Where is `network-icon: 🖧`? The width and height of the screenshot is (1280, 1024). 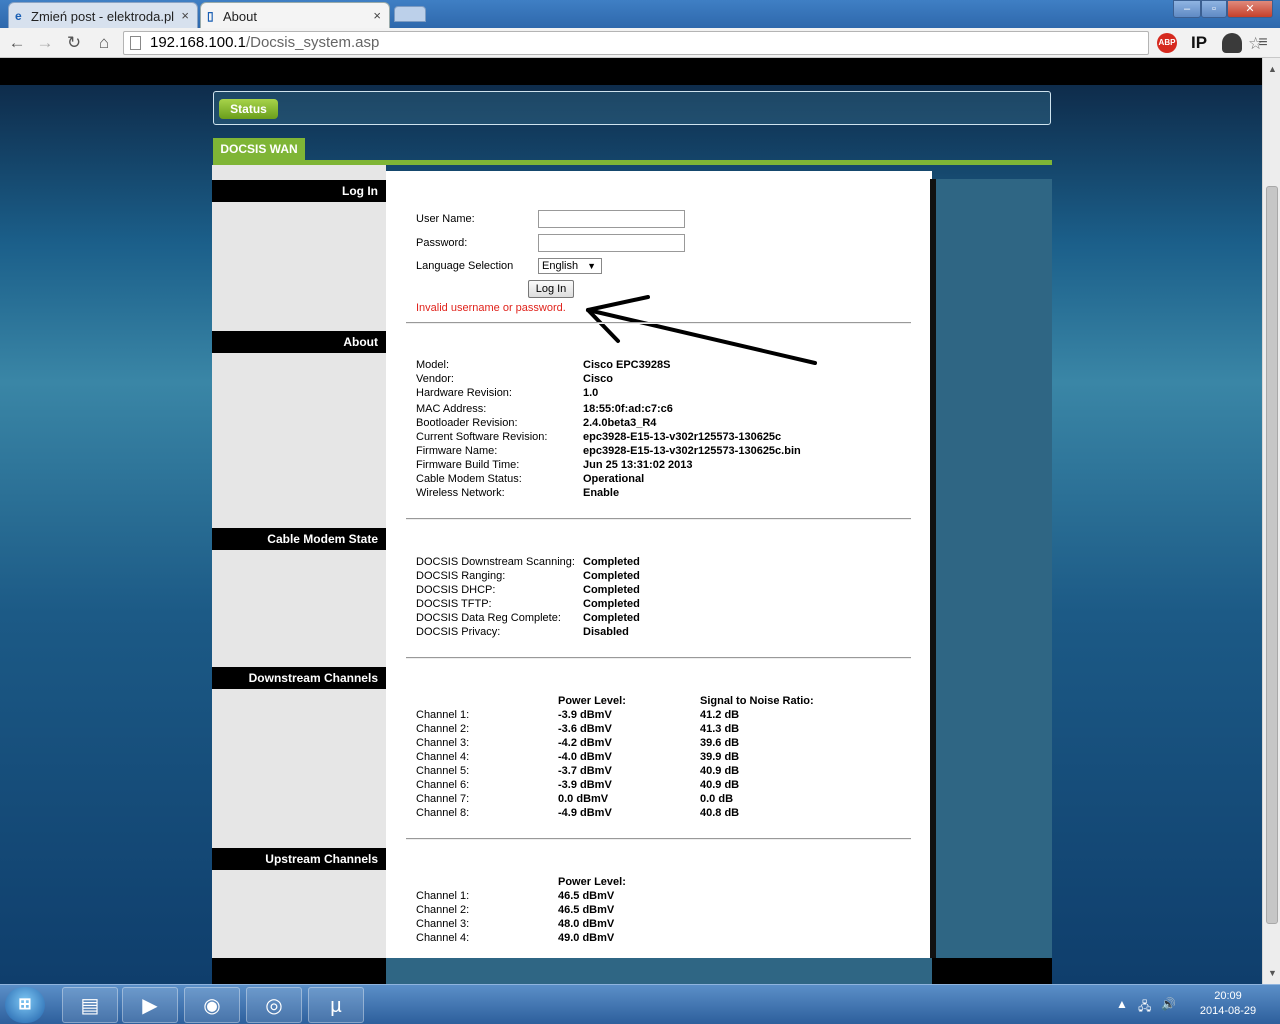 network-icon: 🖧 is located at coordinates (1144, 1007).